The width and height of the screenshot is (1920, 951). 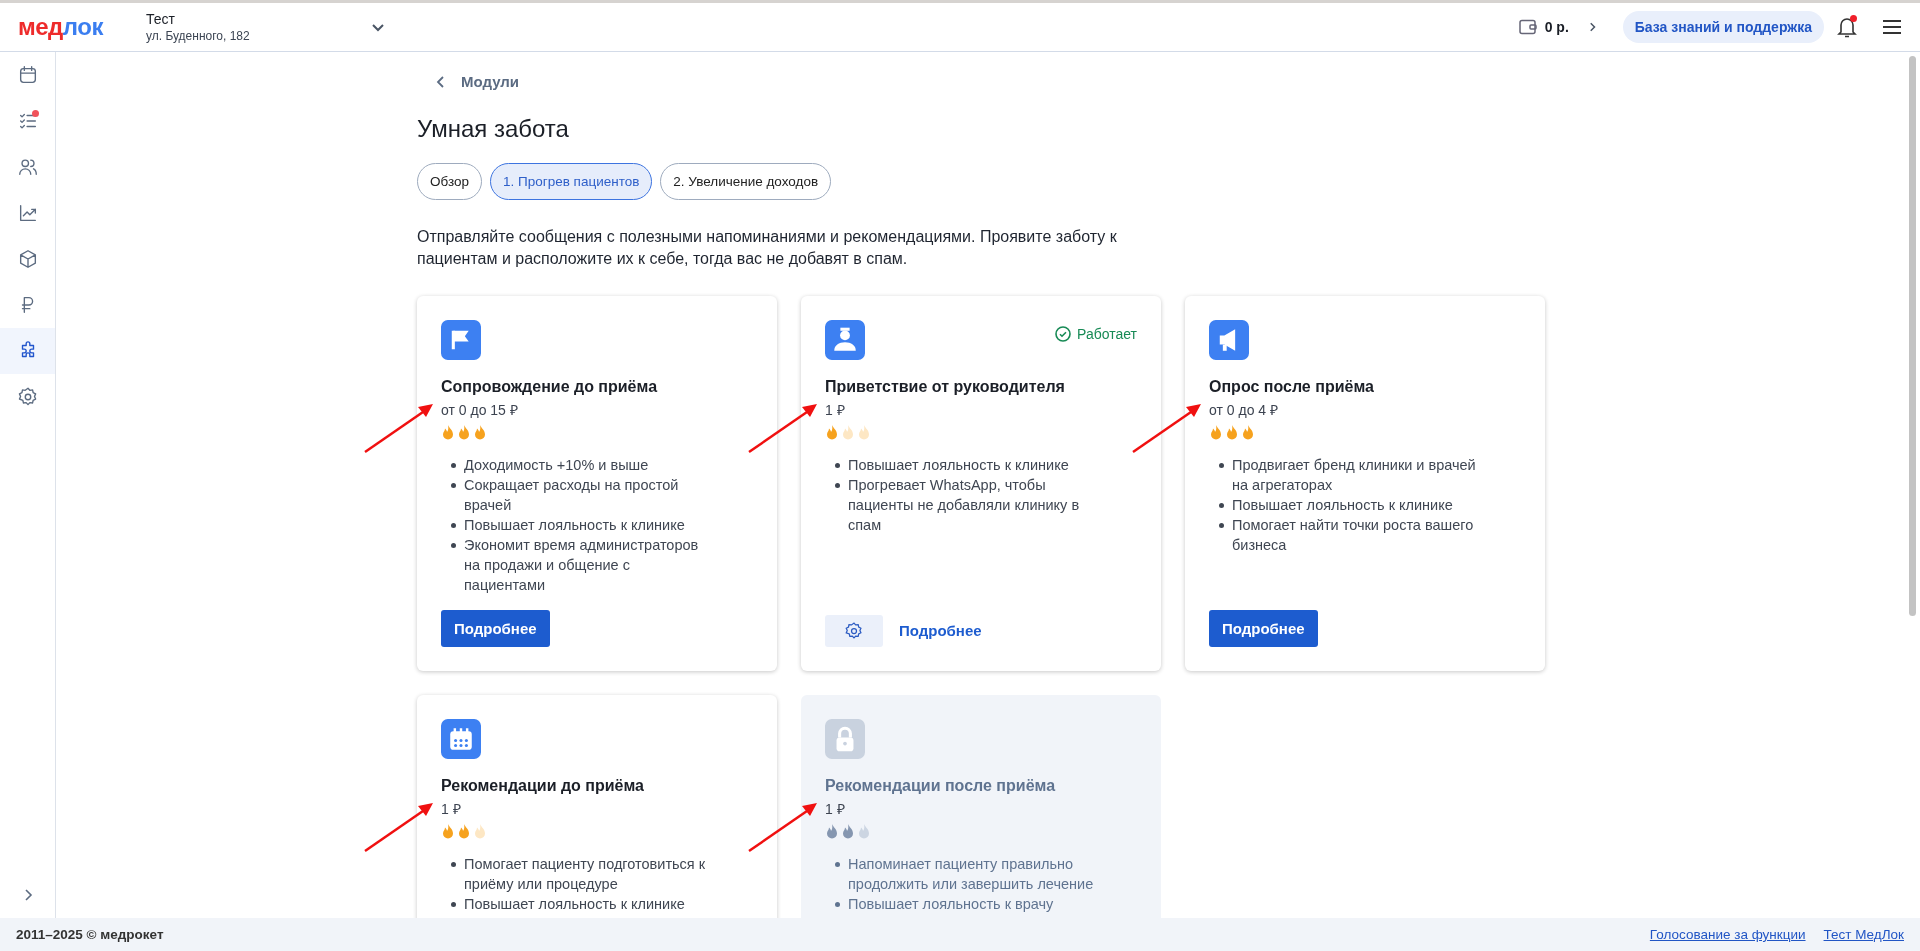 What do you see at coordinates (1292, 386) in the screenshot?
I see `card-title: Опрос после приёма` at bounding box center [1292, 386].